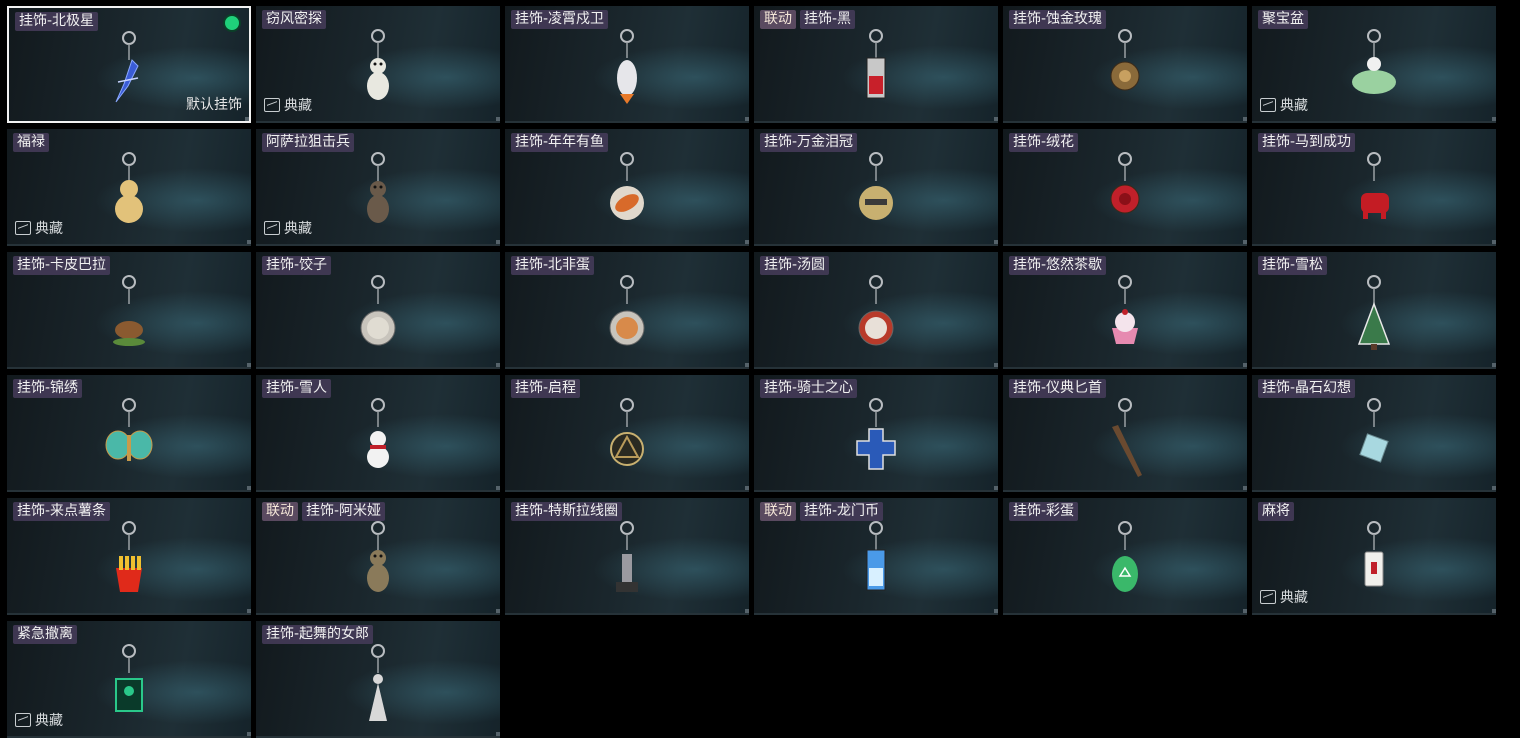  I want to click on pendant-labels: 挂饰-仪典匕首, so click(1058, 388).